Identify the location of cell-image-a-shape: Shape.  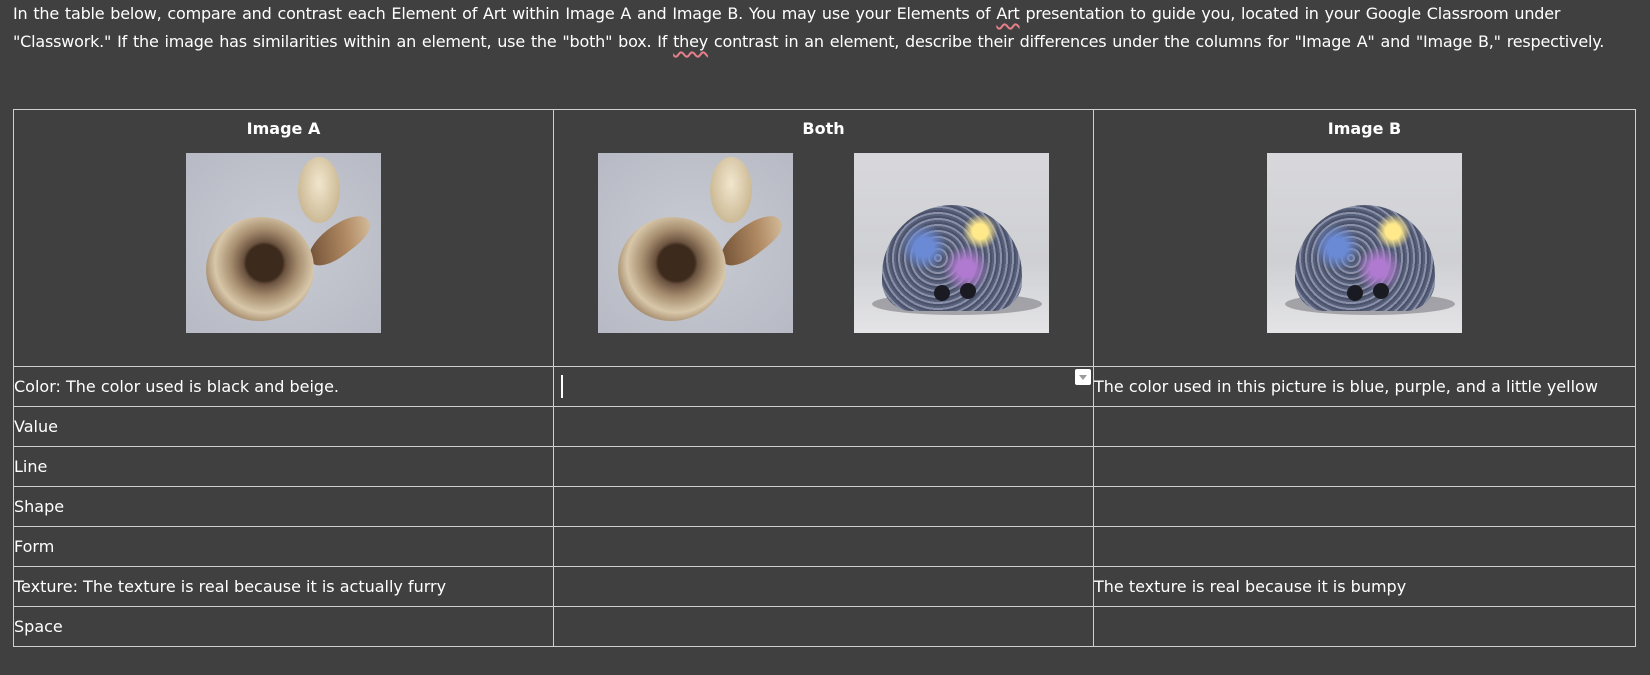
(283, 506).